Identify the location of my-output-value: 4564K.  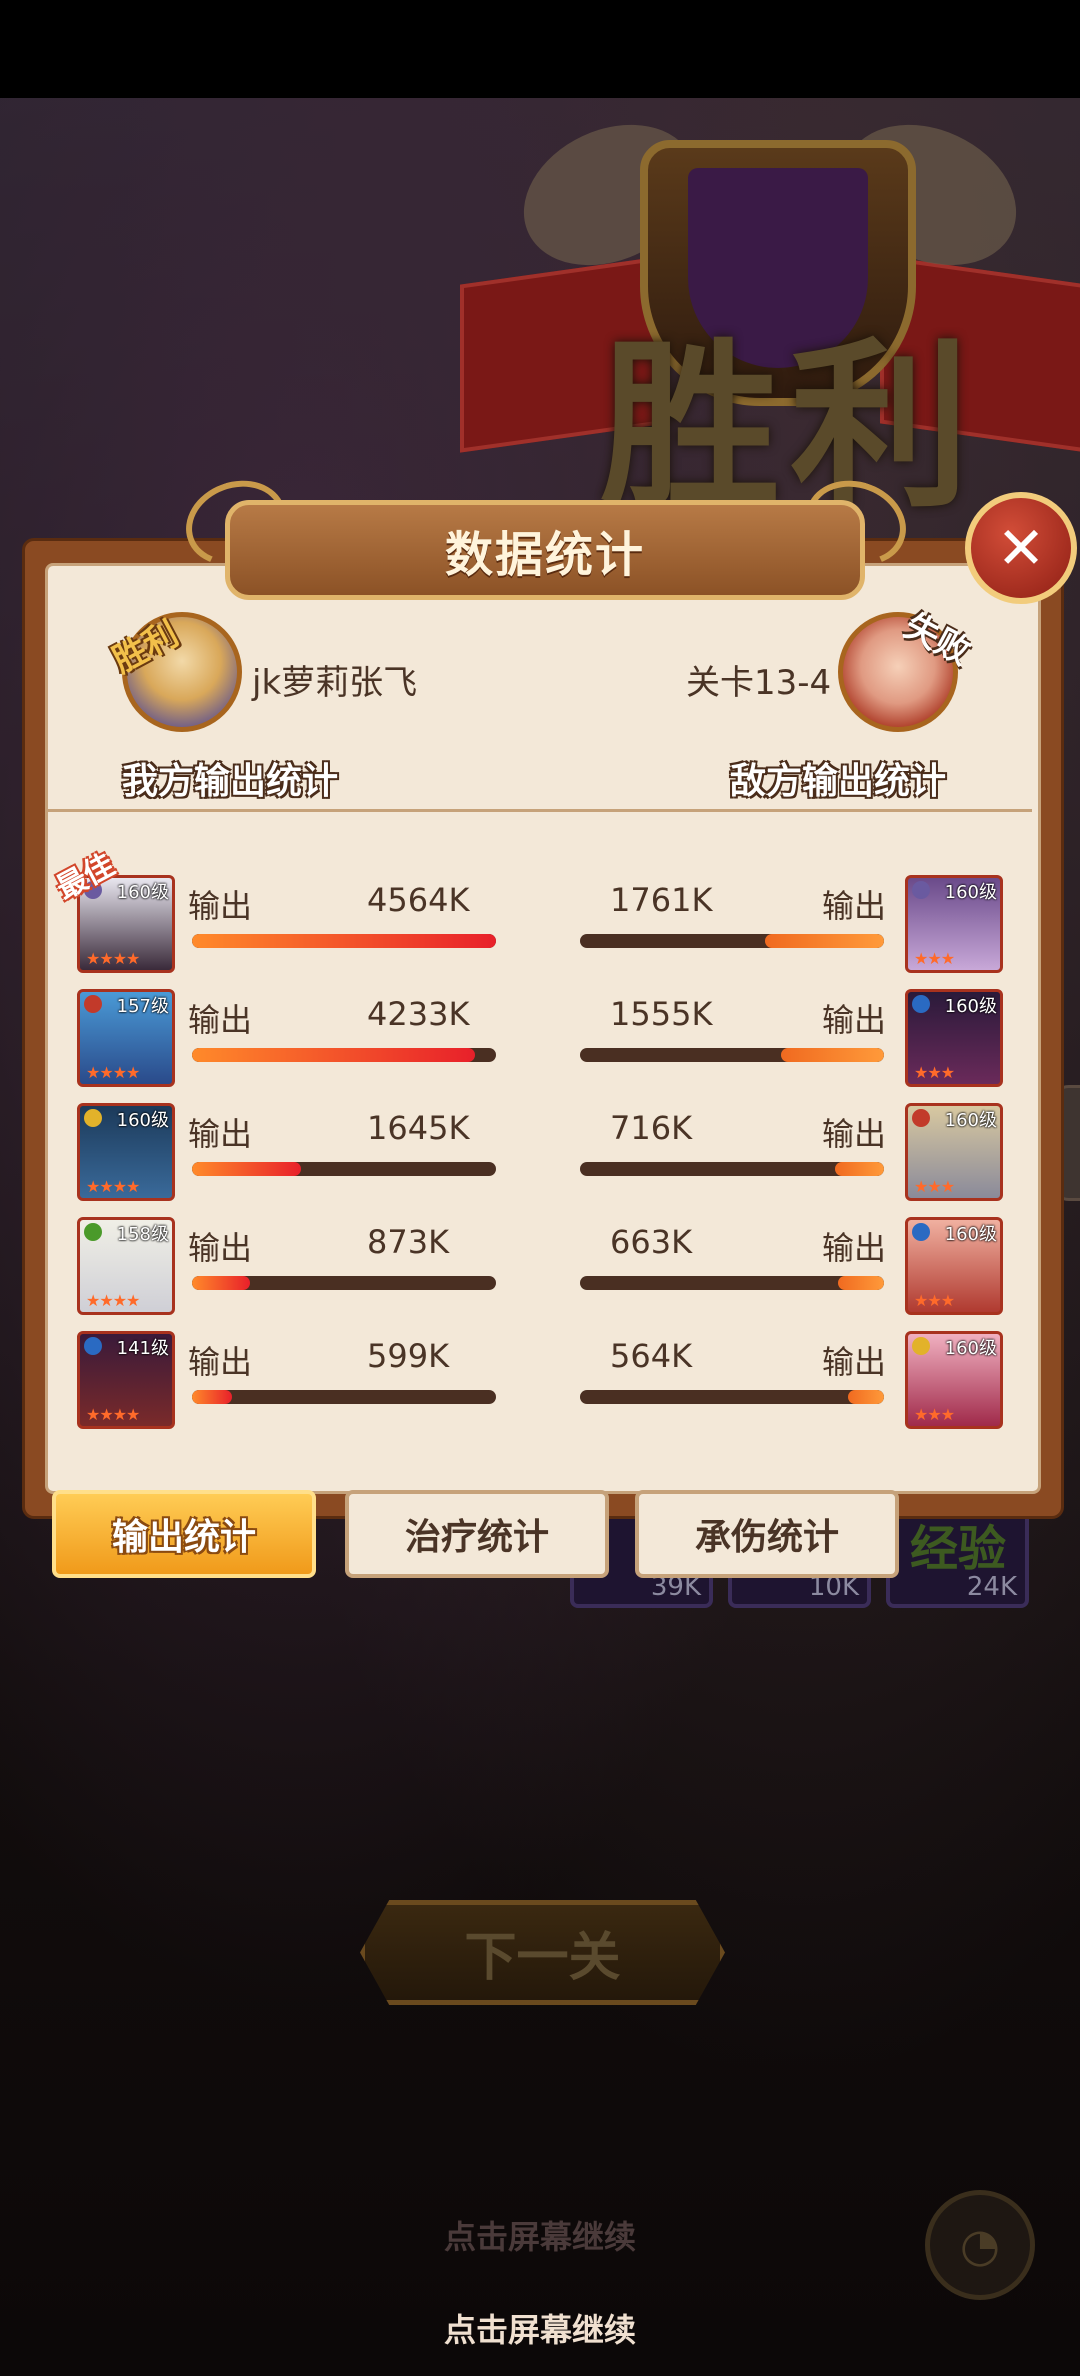
(418, 900).